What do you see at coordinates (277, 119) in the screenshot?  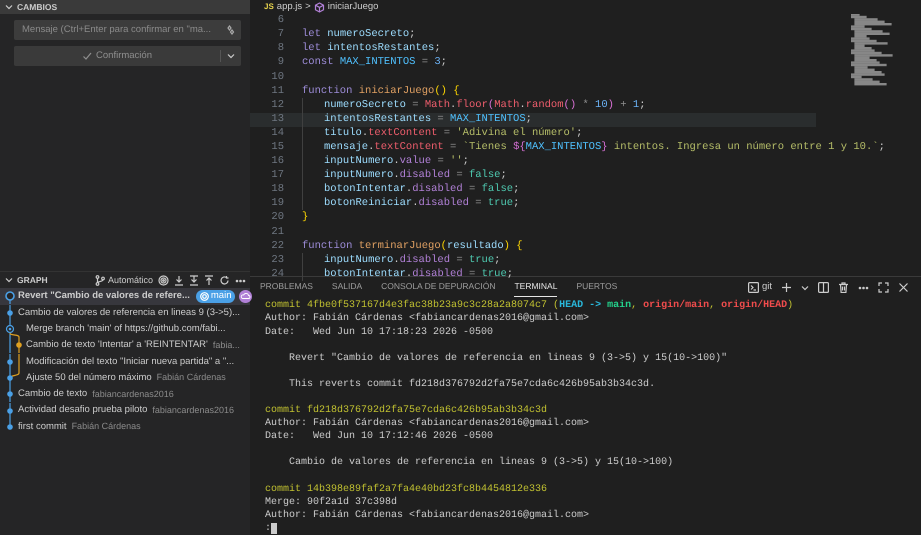 I see `line-number: 13` at bounding box center [277, 119].